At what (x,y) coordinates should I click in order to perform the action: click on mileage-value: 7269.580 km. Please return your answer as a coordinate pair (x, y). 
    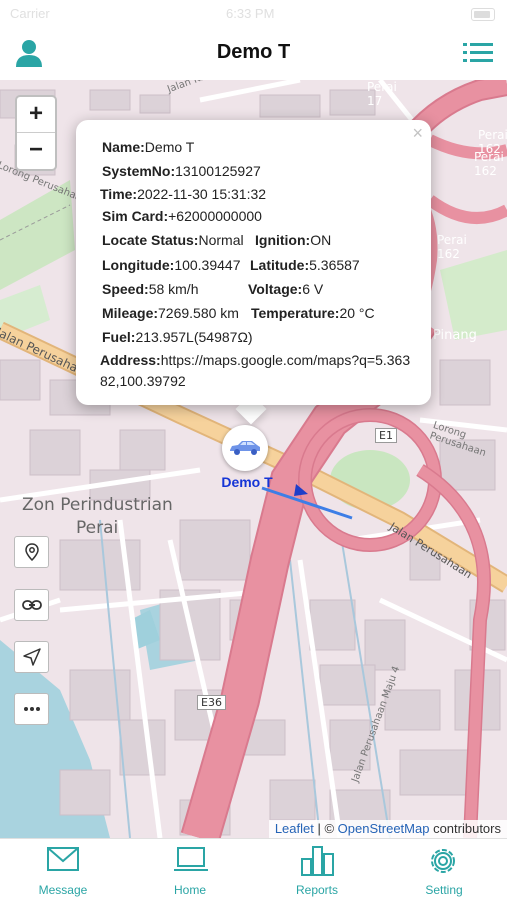
    Looking at the image, I should click on (198, 313).